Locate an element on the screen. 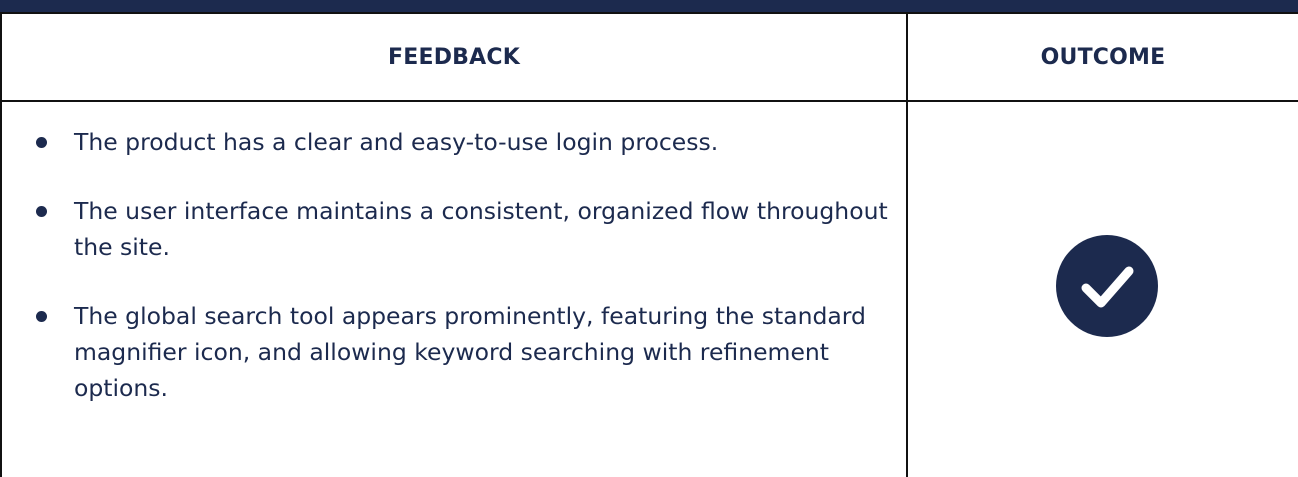 The height and width of the screenshot is (477, 1298). feedback-column-header: FEEDBACK is located at coordinates (454, 57).